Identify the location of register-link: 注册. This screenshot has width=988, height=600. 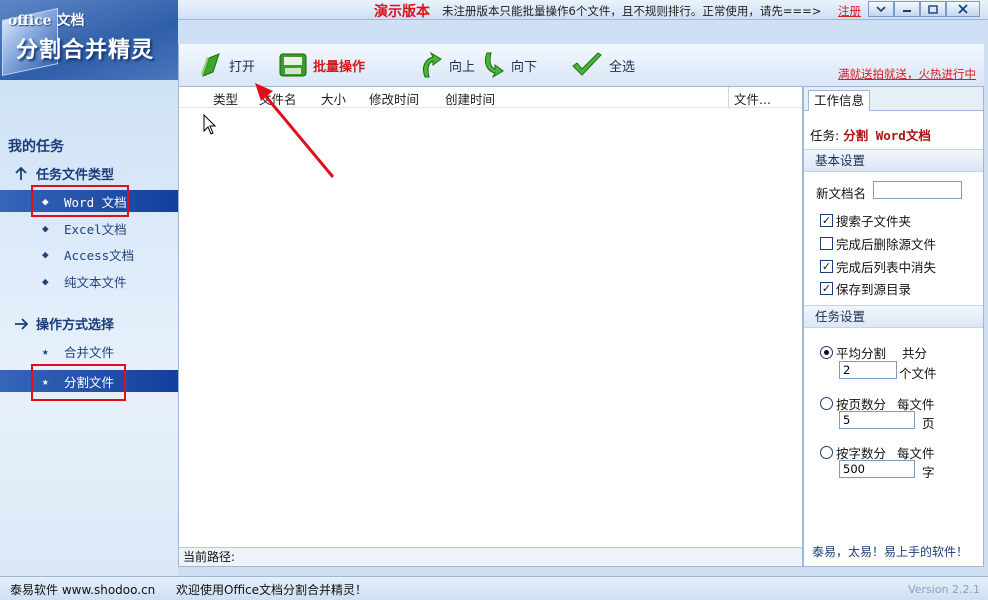
(849, 11).